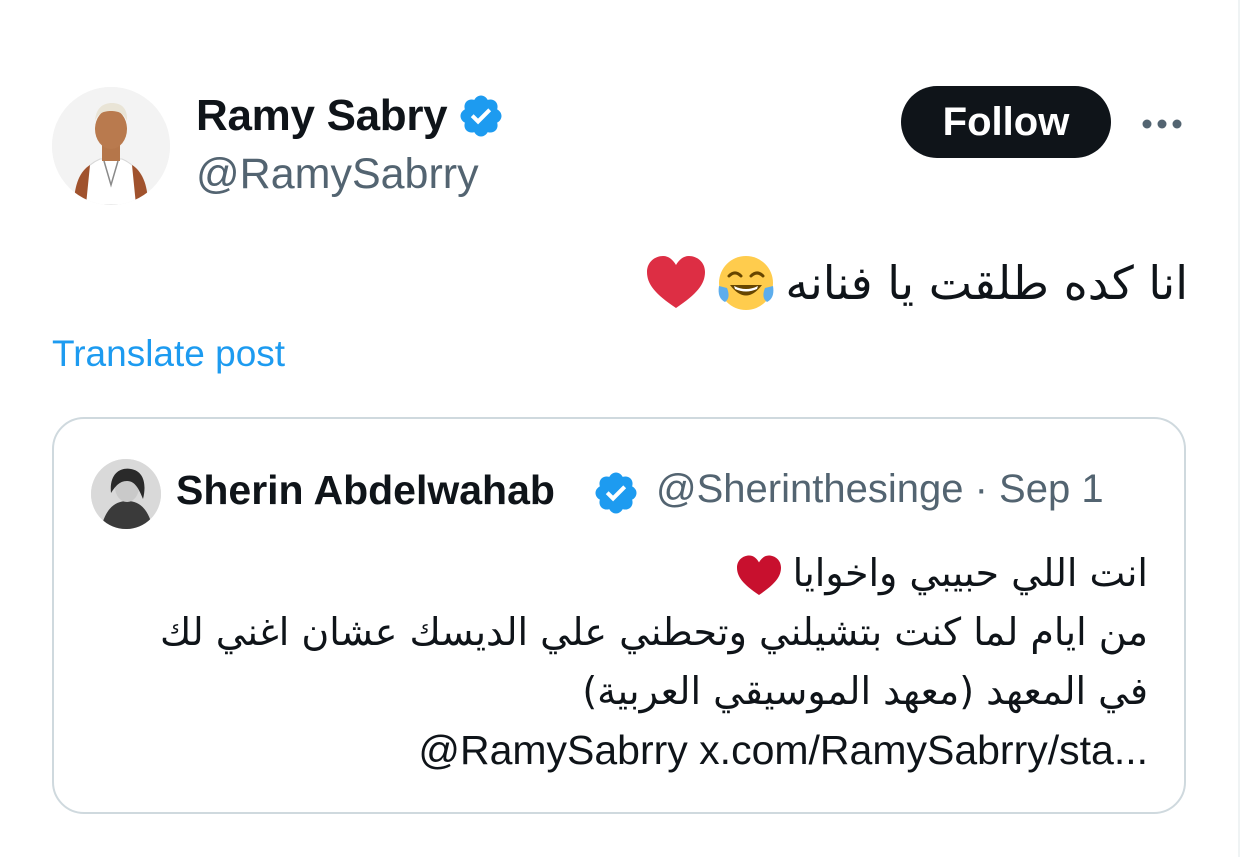 This screenshot has height=857, width=1243. I want to click on translate-post-link: Translate post, so click(168, 354).